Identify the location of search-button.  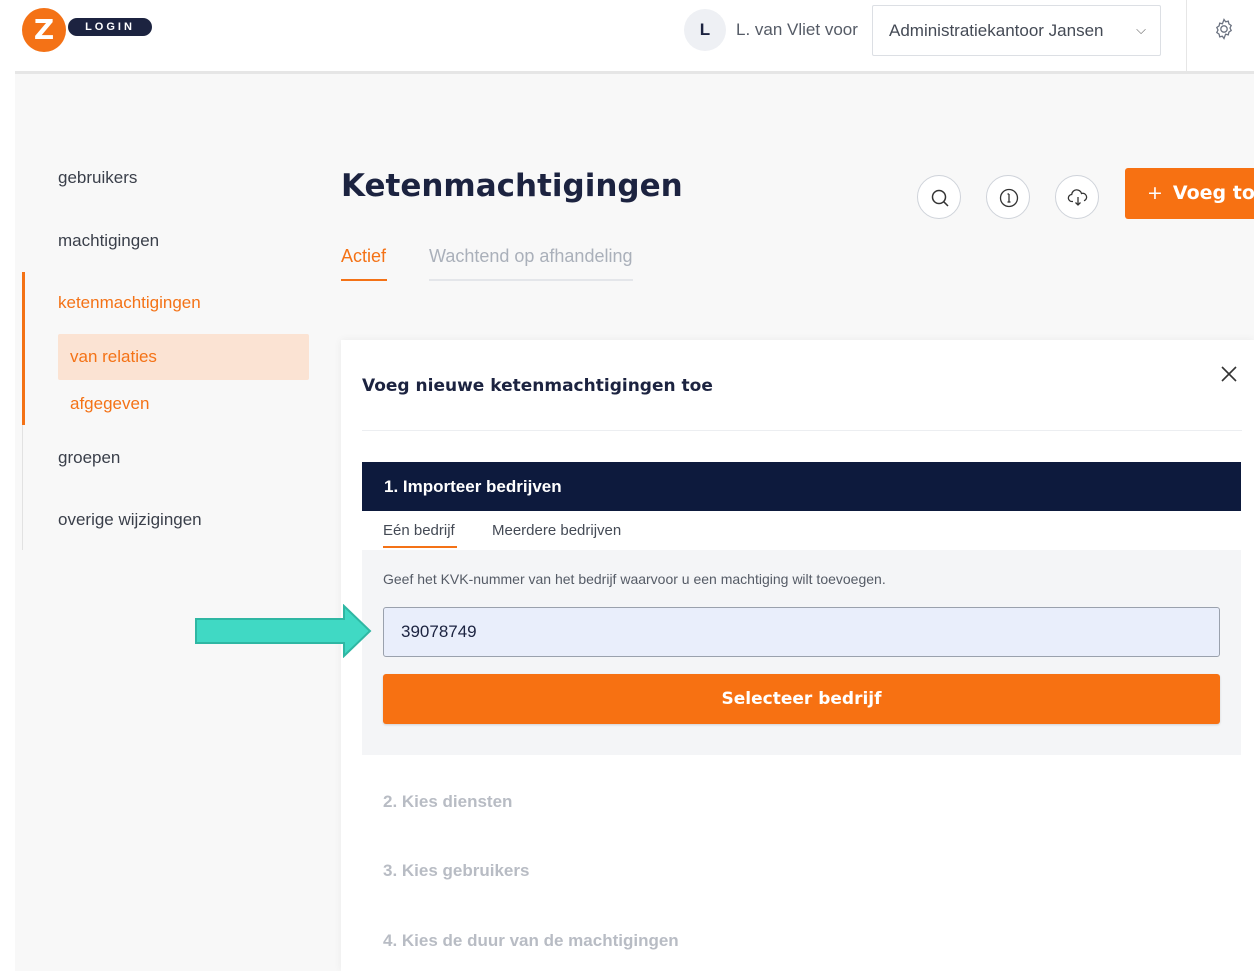
(939, 197).